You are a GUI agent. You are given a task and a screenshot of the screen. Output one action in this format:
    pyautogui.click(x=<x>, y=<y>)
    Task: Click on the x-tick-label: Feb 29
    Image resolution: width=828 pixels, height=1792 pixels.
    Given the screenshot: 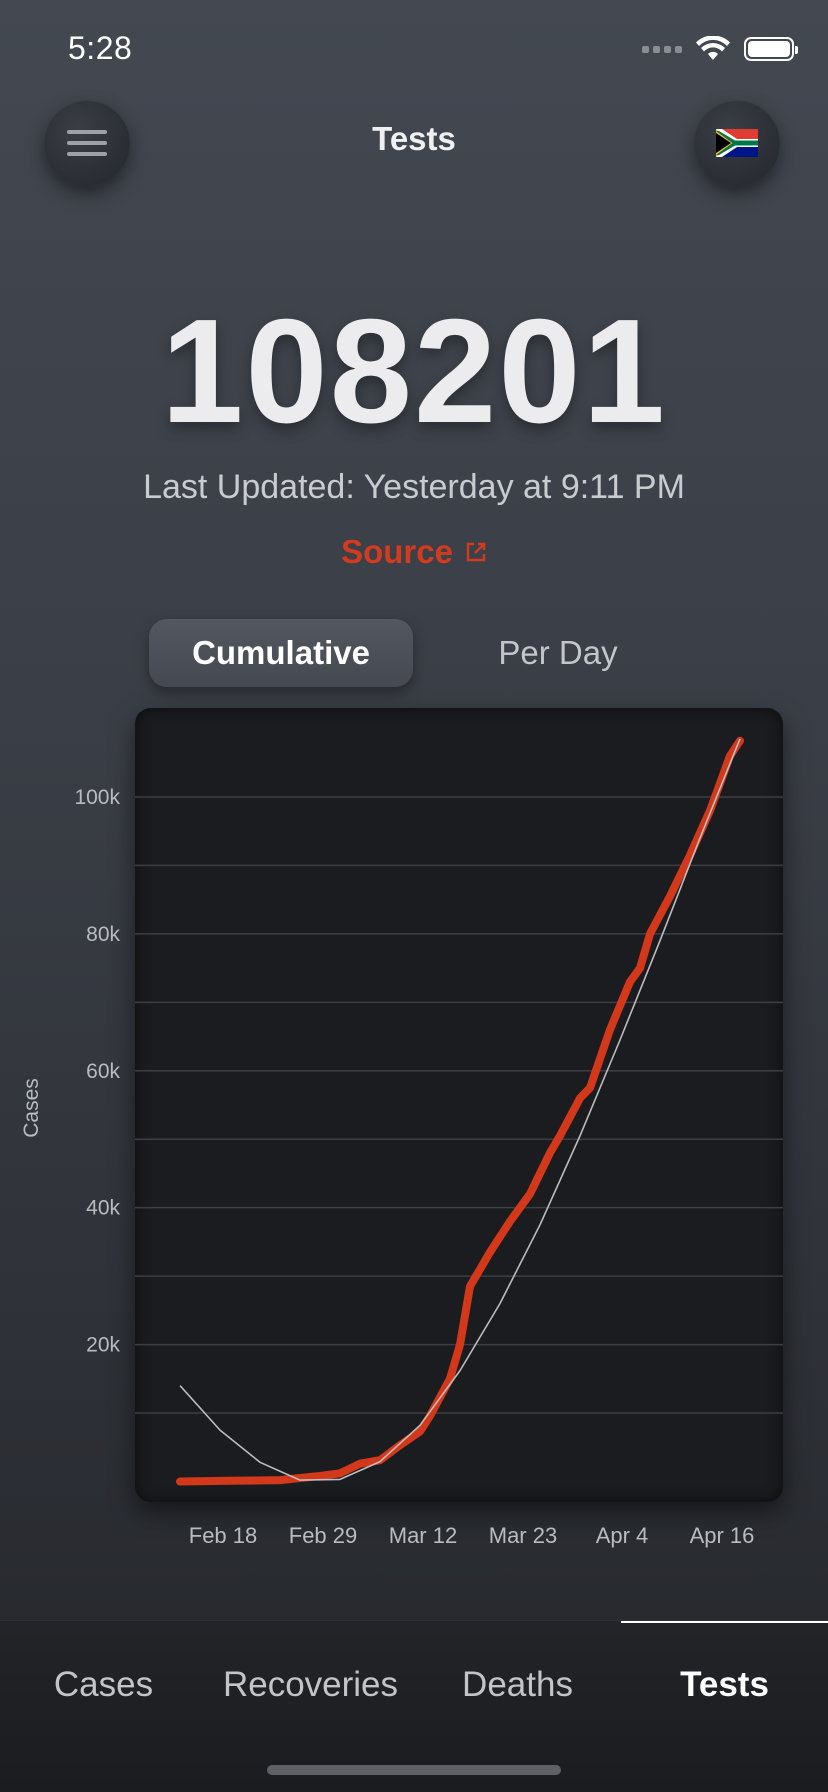 What is the action you would take?
    pyautogui.click(x=323, y=1535)
    